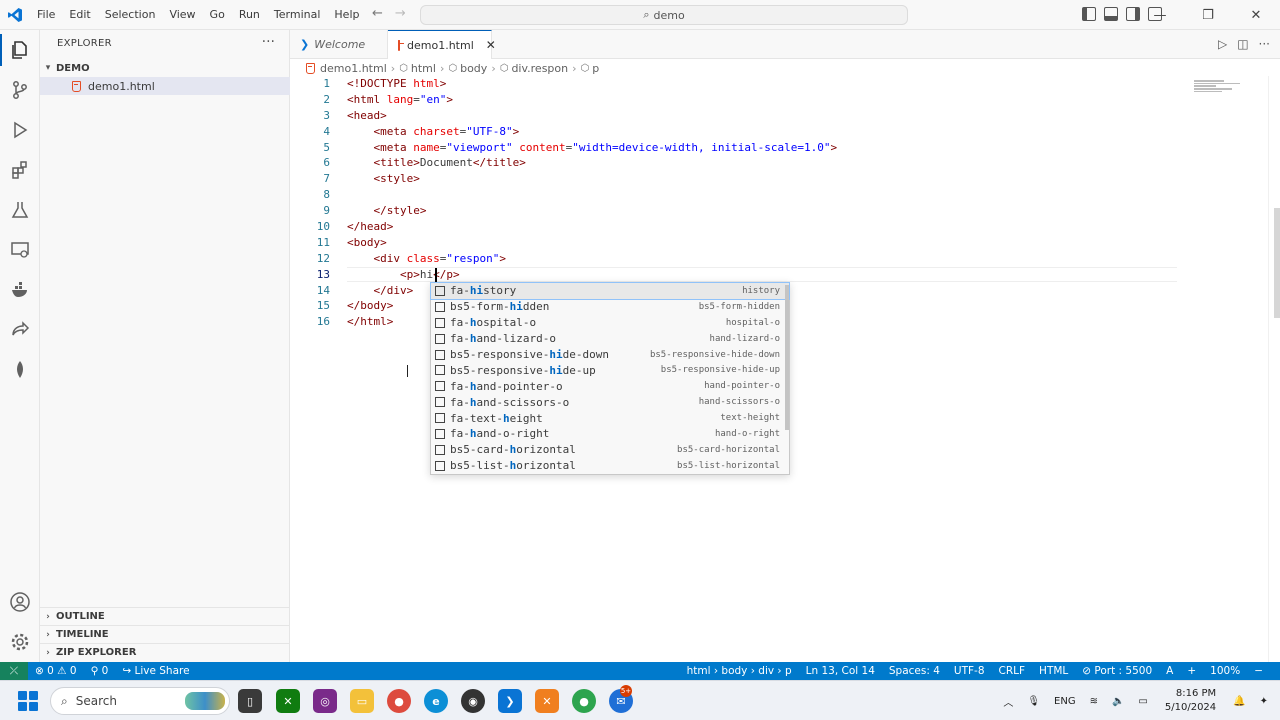 The width and height of the screenshot is (1280, 720). I want to click on volume-icon: 🔈, so click(1118, 701).